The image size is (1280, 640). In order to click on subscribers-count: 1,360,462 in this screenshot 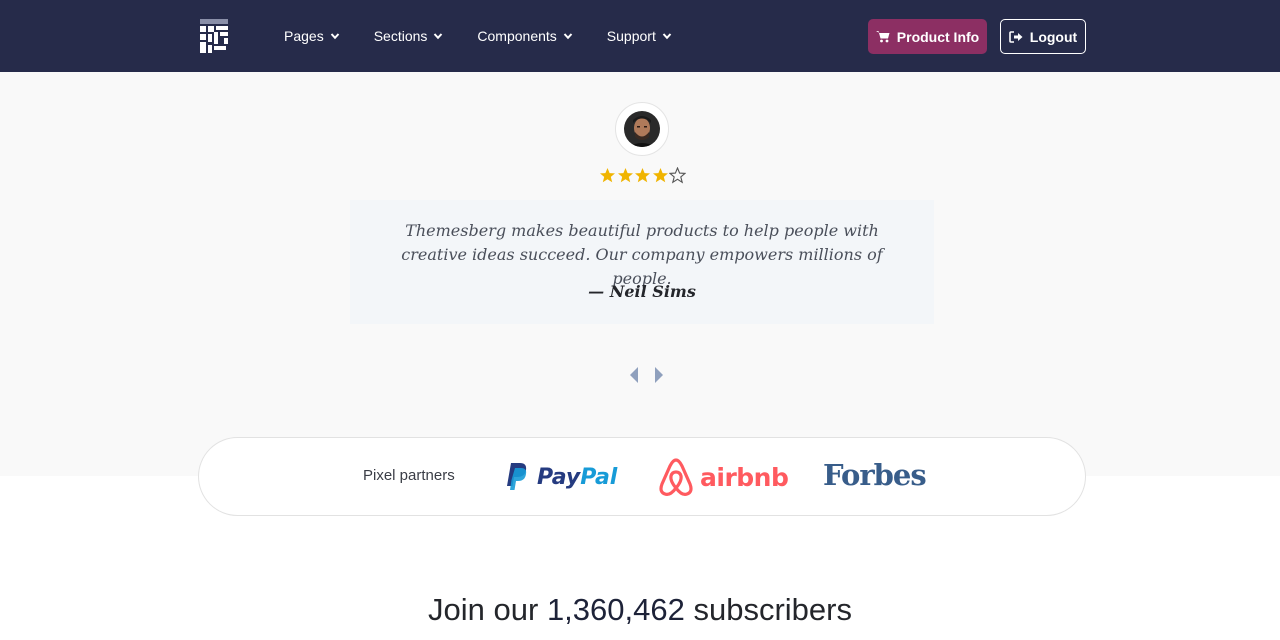, I will do `click(615, 609)`.